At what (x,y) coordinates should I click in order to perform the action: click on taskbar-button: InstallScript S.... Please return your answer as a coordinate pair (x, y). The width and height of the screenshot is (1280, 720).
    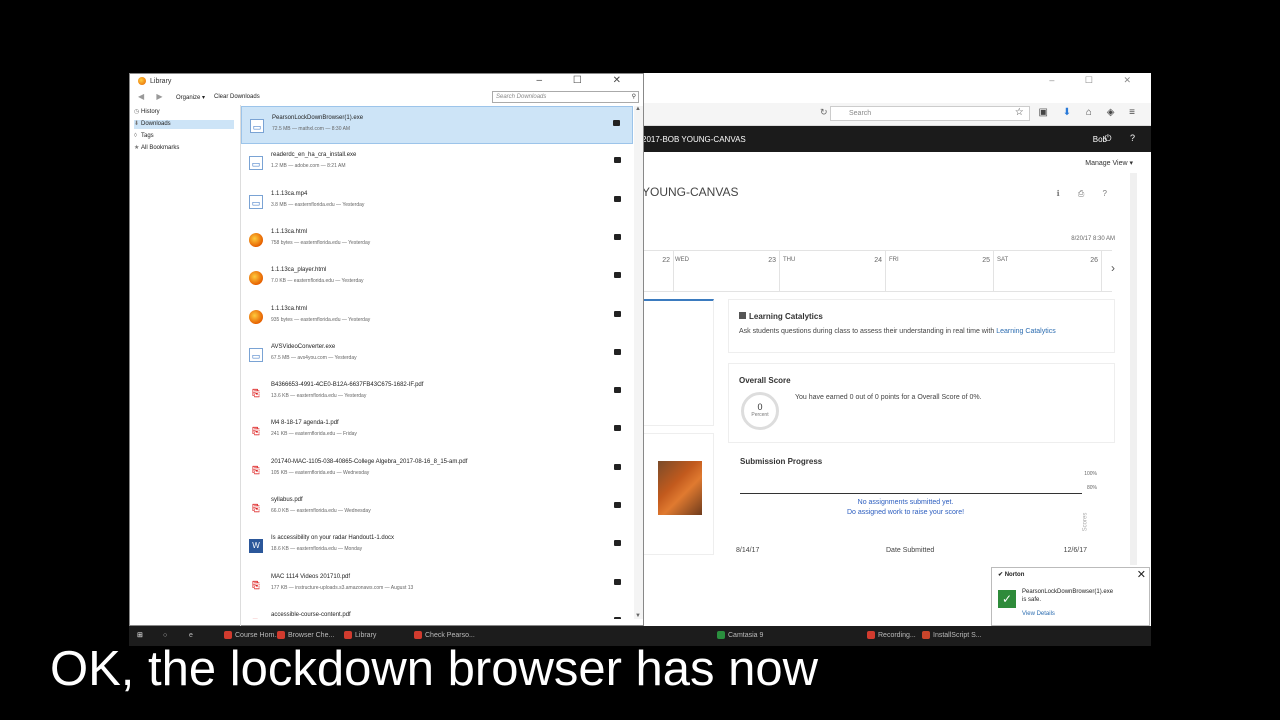
    Looking at the image, I should click on (952, 636).